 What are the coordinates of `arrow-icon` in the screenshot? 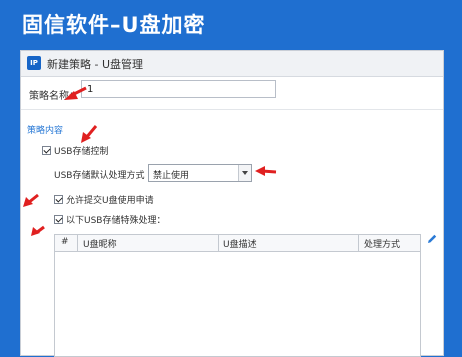 It's located at (260, 171).